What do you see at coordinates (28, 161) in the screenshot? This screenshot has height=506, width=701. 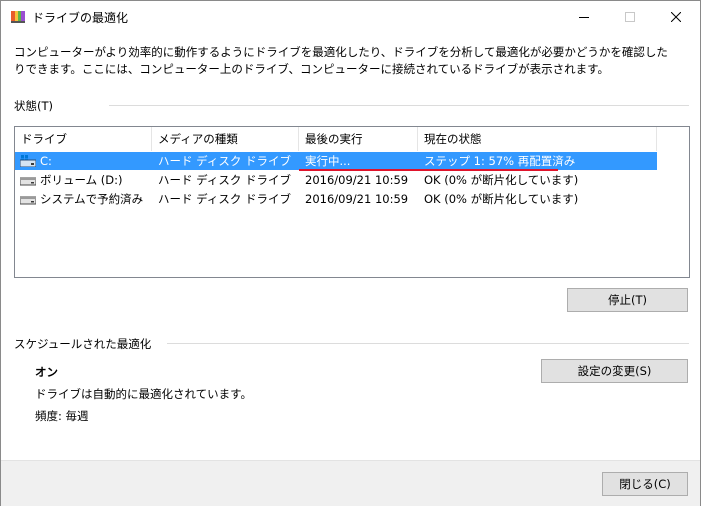 I see `windows-drive-icon` at bounding box center [28, 161].